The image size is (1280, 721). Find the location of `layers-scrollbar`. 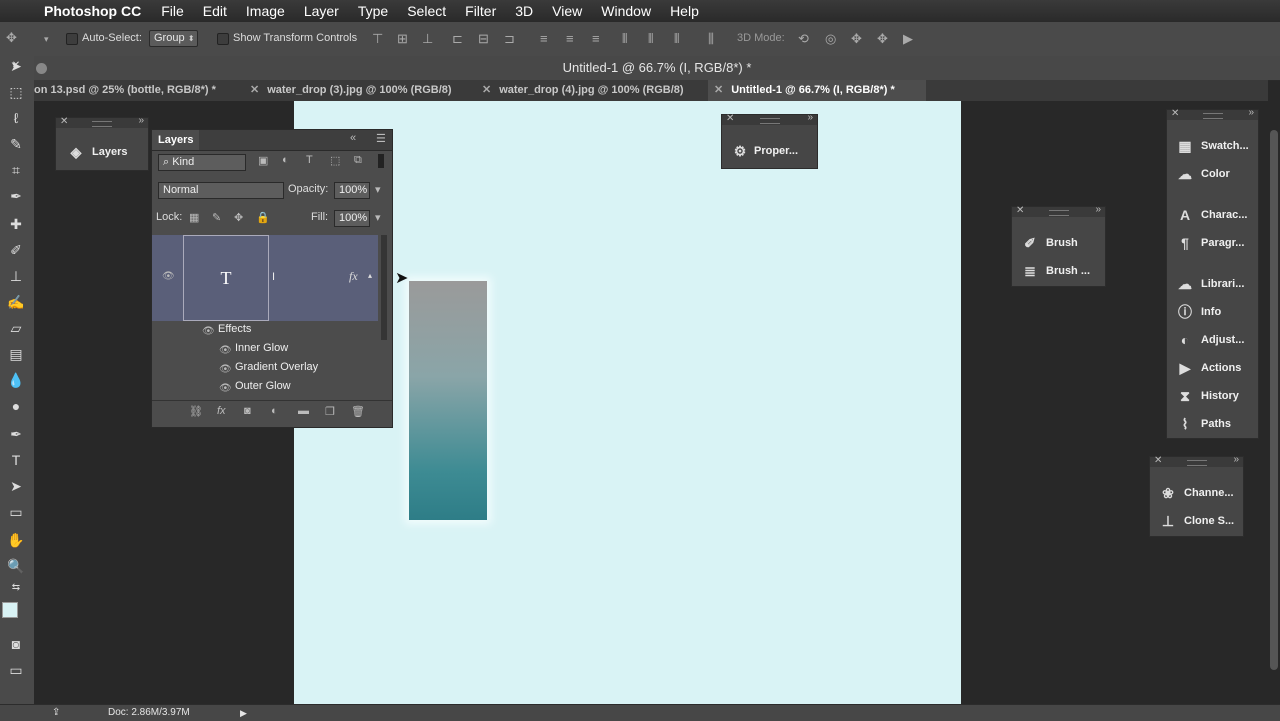

layers-scrollbar is located at coordinates (384, 287).